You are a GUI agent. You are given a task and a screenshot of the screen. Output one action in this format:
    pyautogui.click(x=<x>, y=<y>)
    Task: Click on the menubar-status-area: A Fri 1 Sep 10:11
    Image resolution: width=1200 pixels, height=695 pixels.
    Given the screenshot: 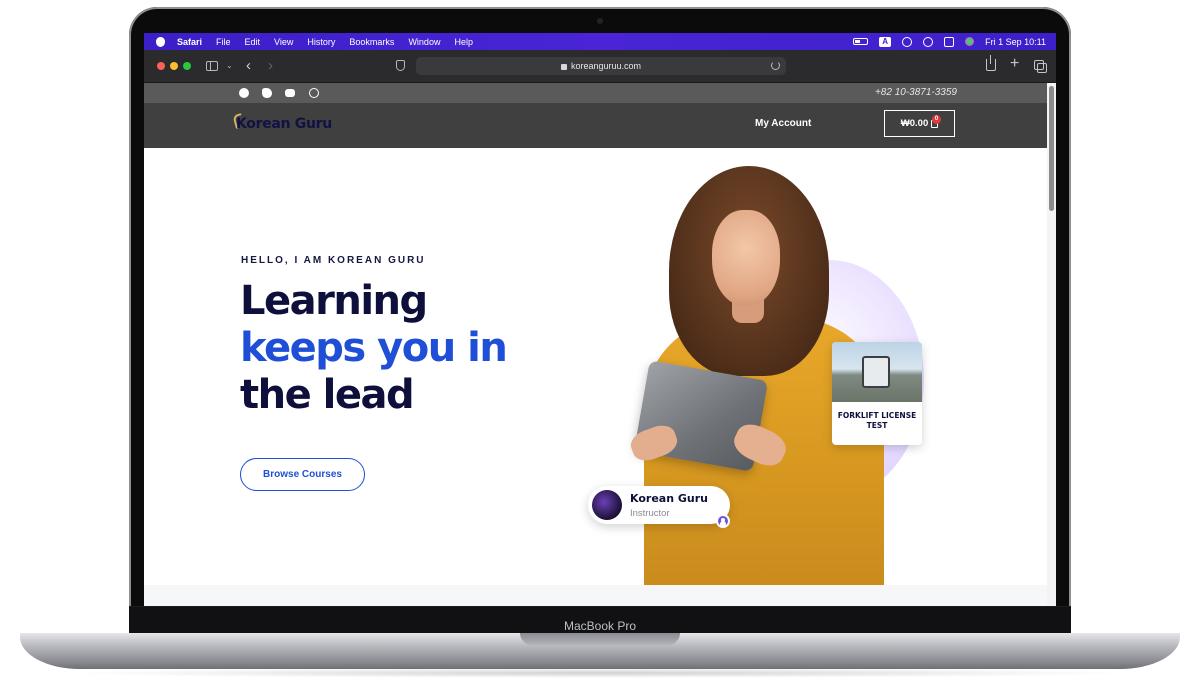 What is the action you would take?
    pyautogui.click(x=949, y=41)
    